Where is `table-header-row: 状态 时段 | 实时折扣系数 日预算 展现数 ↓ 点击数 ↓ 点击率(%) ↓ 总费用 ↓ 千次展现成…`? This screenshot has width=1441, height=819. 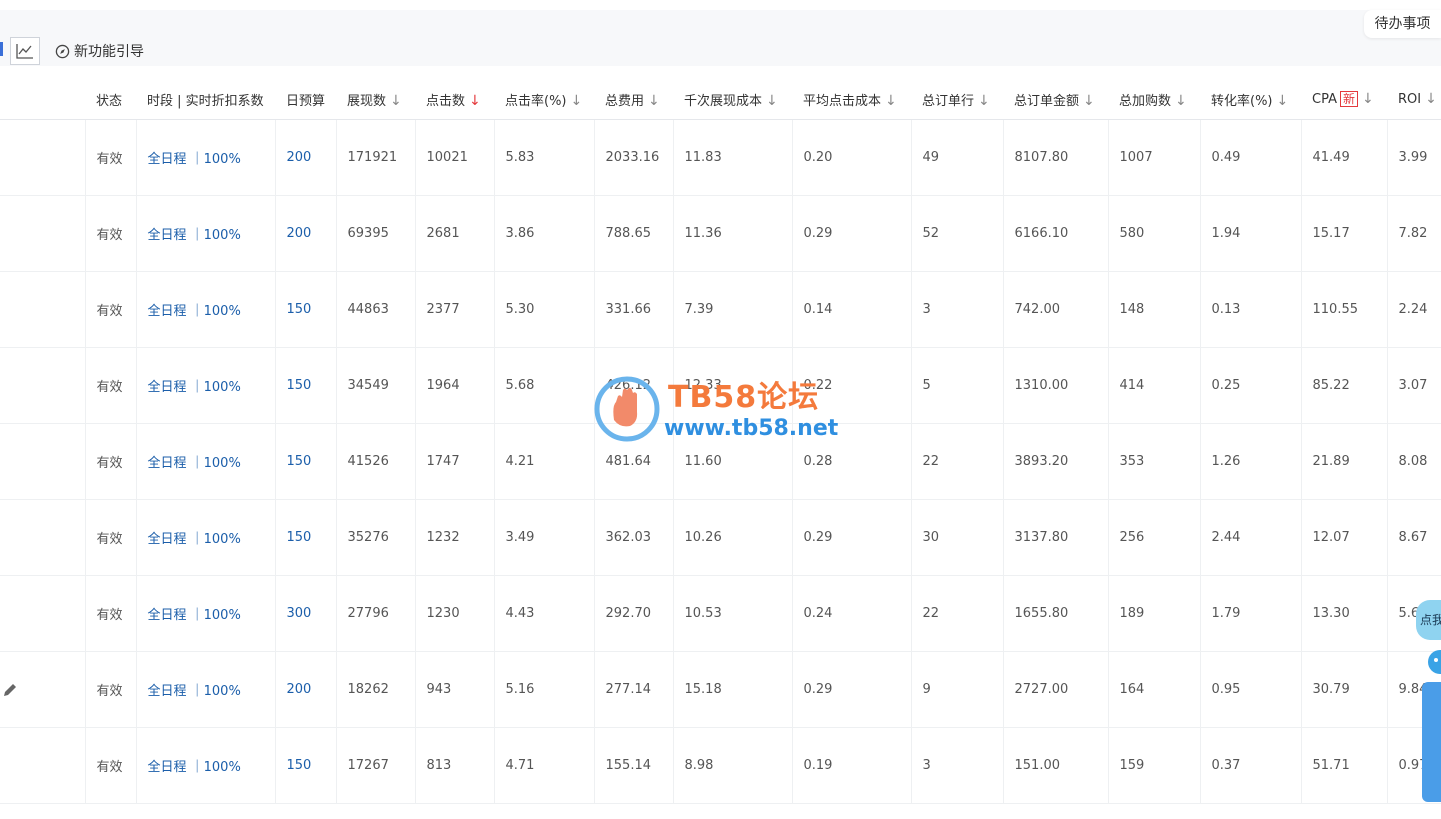
table-header-row: 状态 时段 | 实时折扣系数 日预算 展现数 ↓ 点击数 ↓ 点击率(%) ↓ 总费用 ↓ 千次展现成… is located at coordinates (720, 99).